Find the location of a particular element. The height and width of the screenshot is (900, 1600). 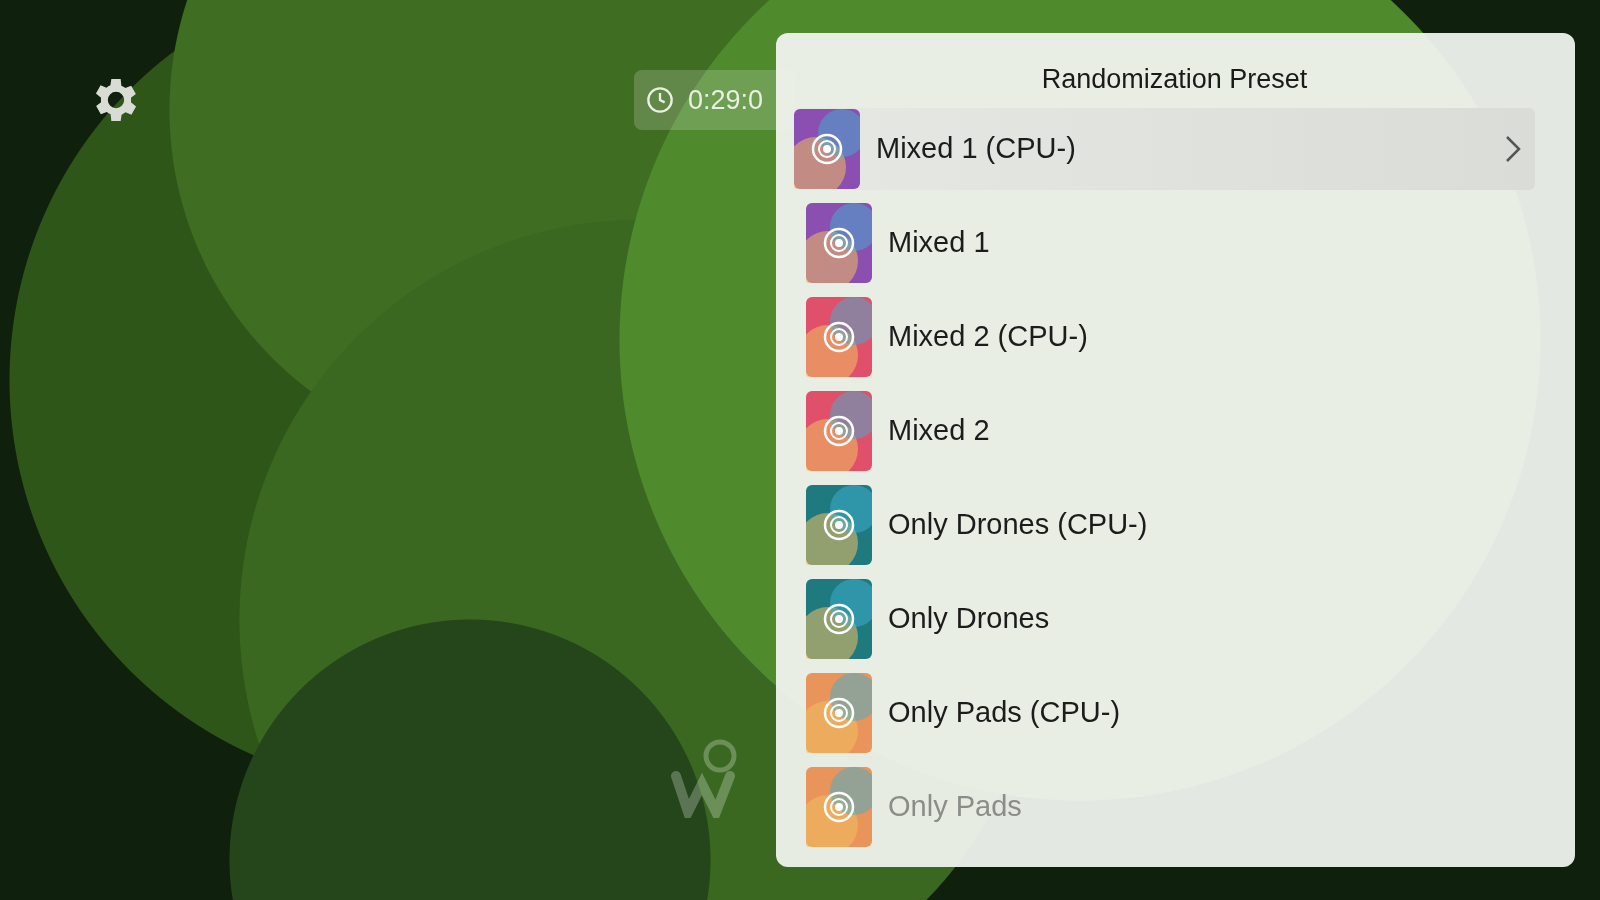

preset-label: Mixed 1 (CPU-) is located at coordinates (976, 148).